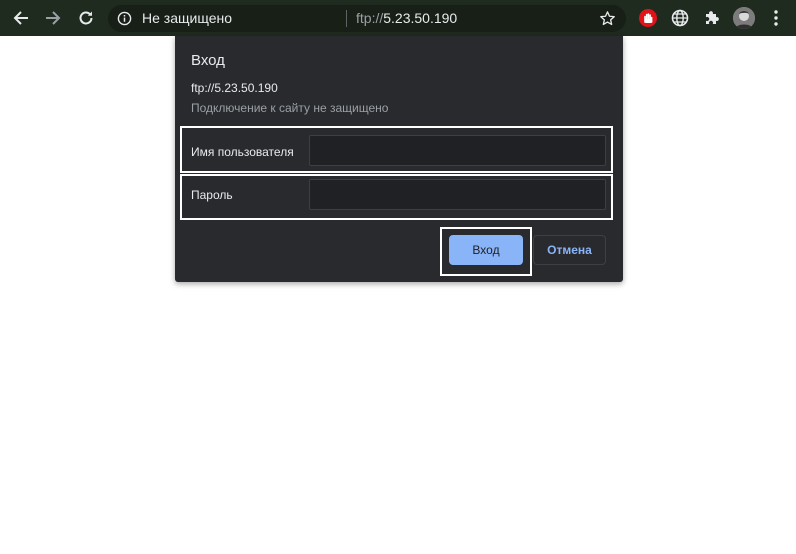 The height and width of the screenshot is (554, 796). I want to click on puzzle-extensions-icon, so click(712, 18).